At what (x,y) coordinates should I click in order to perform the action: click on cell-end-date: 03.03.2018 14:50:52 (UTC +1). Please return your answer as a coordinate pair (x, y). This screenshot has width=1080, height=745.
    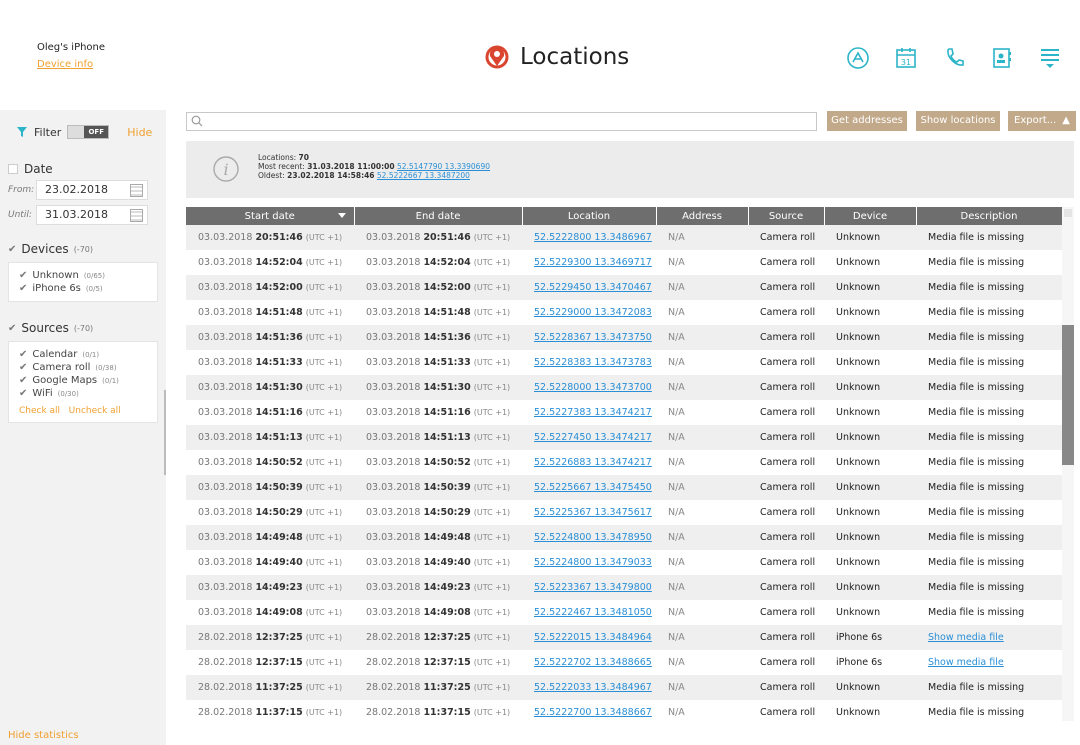
    Looking at the image, I should click on (438, 462).